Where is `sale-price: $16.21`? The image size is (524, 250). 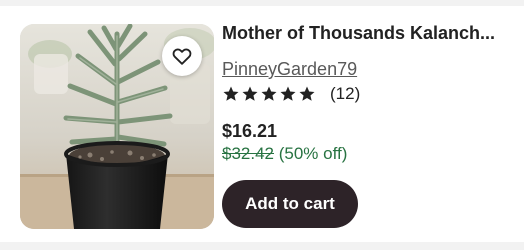 sale-price: $16.21 is located at coordinates (250, 131).